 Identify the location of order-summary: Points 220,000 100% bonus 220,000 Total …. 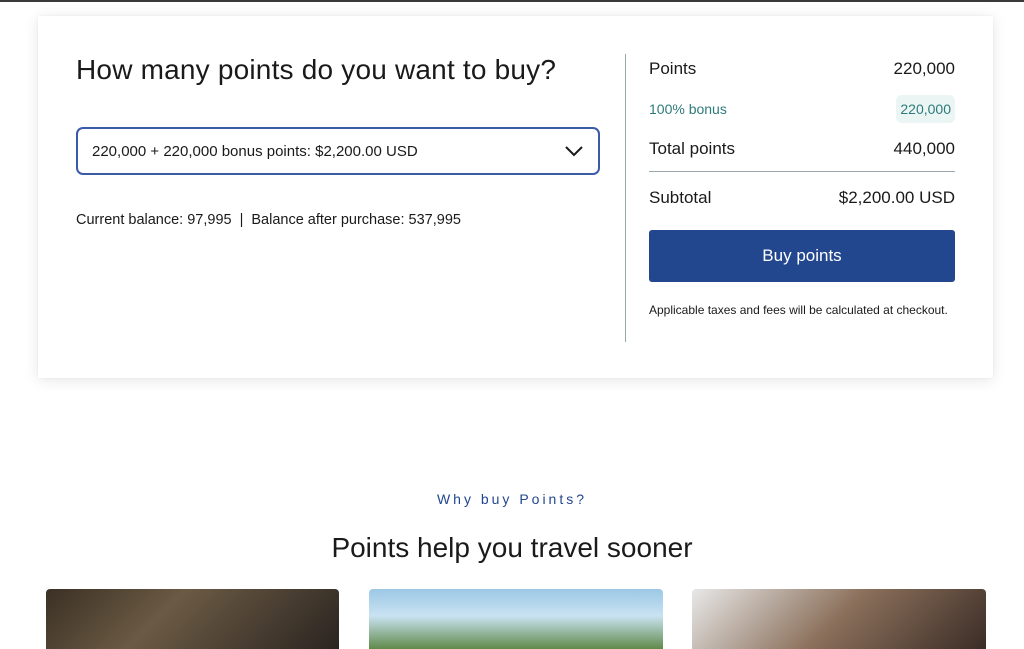
(802, 187).